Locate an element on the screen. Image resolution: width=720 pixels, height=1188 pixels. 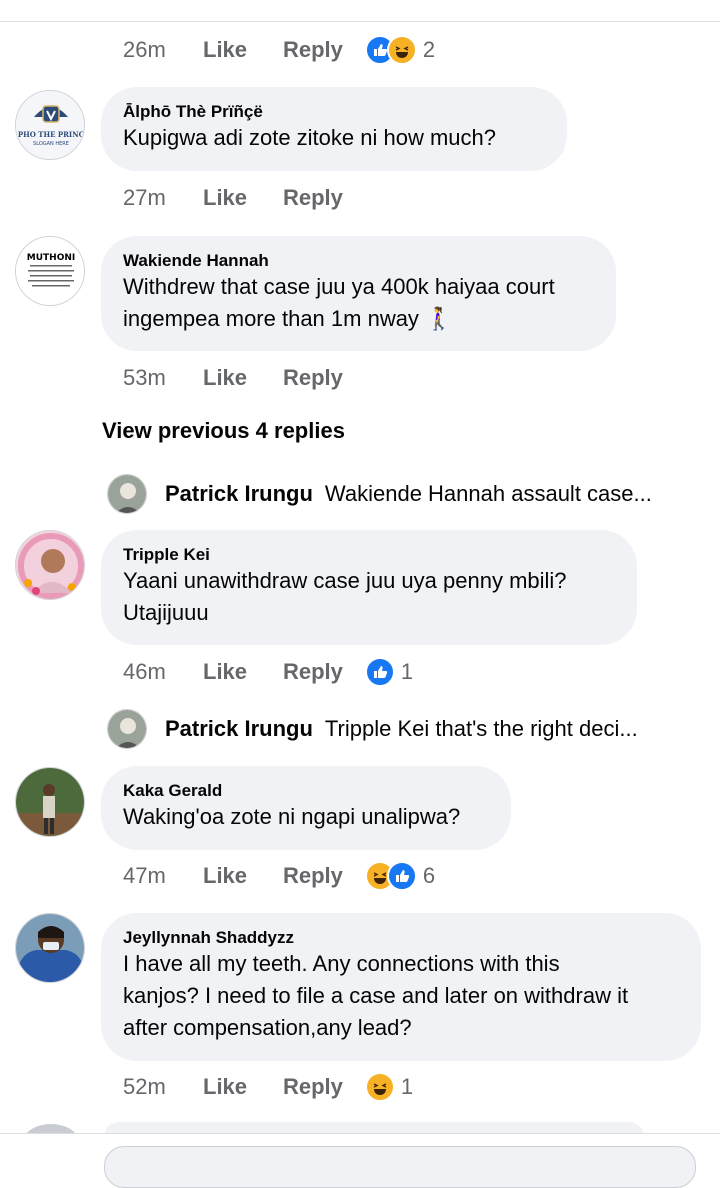
comment-author: Ālphō Thè Prïñçë is located at coordinates (334, 112).